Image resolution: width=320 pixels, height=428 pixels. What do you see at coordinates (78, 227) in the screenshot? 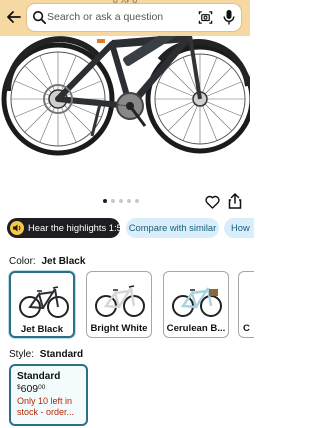
I see `hear-highlights-label: Hear the highlights 1:55` at bounding box center [78, 227].